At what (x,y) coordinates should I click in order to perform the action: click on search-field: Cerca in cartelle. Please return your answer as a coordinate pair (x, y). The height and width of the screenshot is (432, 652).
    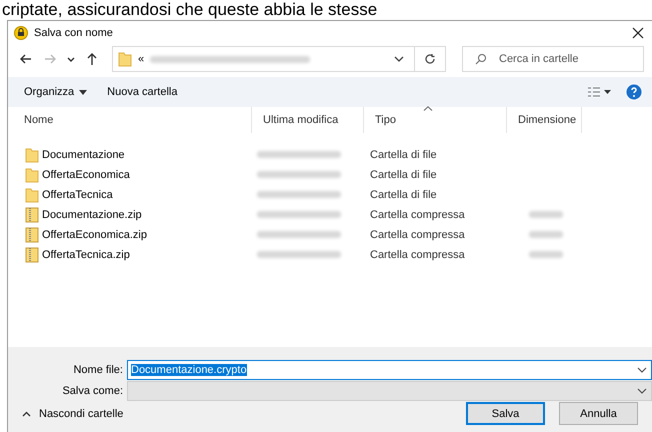
    Looking at the image, I should click on (553, 59).